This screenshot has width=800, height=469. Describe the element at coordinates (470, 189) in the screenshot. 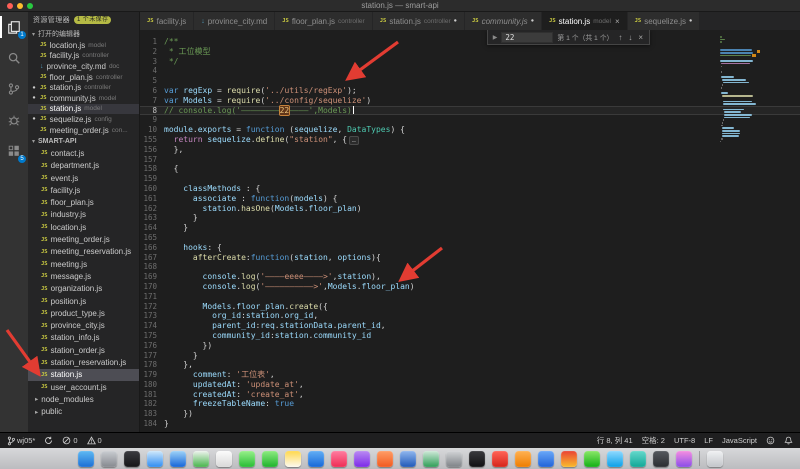

I see `code-line: 160 classMethods : {` at that location.